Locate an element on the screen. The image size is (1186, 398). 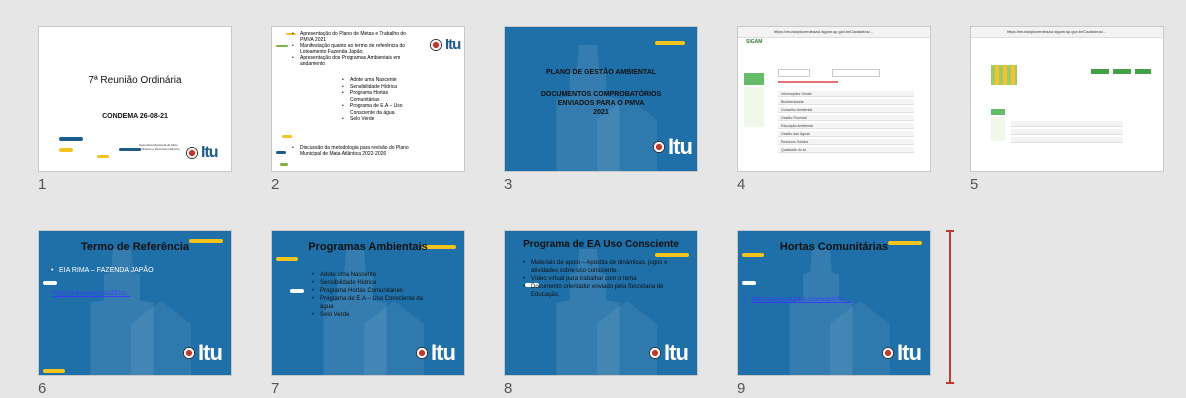
slide-title-line: 2021 is located at coordinates (601, 112).